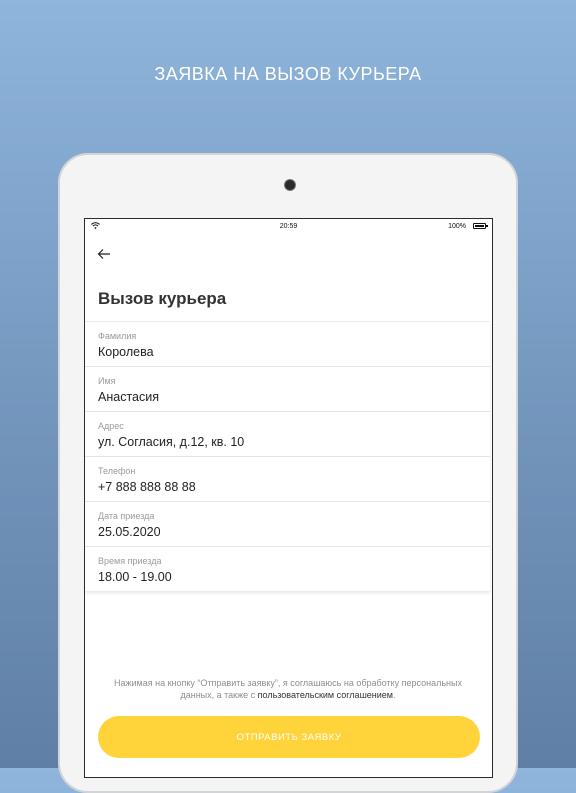 The height and width of the screenshot is (793, 576). What do you see at coordinates (394, 695) in the screenshot?
I see `consent-text-after: .` at bounding box center [394, 695].